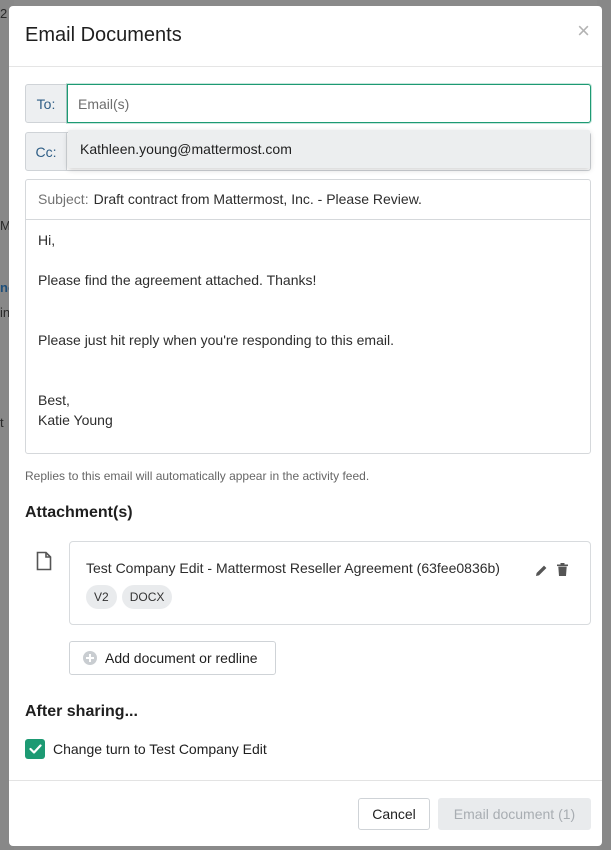 The height and width of the screenshot is (850, 611). I want to click on add-document-button: Add document or redline, so click(172, 658).